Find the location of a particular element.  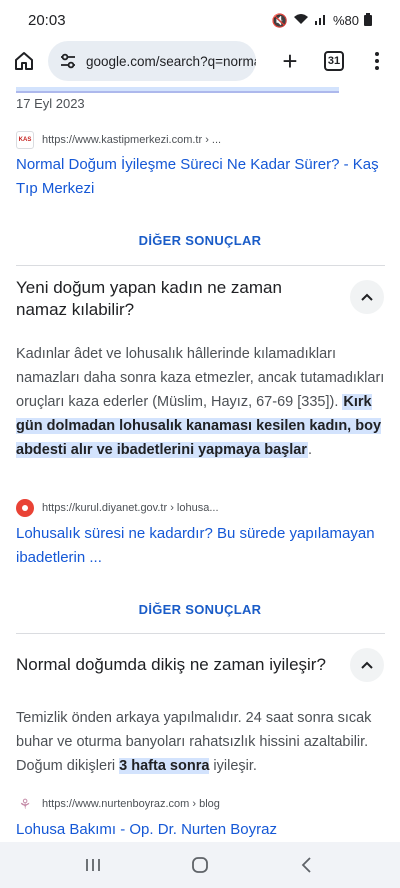

question-heading: Normal doğumda dikiş ne zaman iyileşir? is located at coordinates (176, 665).